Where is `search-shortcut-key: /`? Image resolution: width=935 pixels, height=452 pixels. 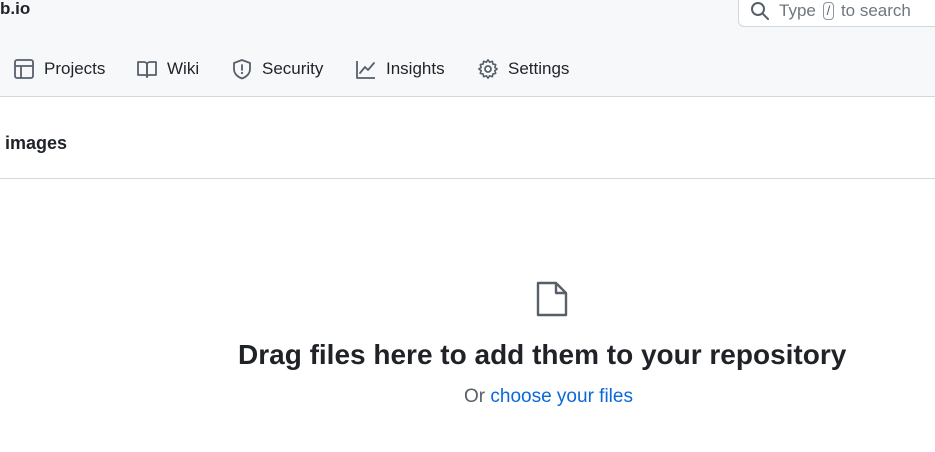 search-shortcut-key: / is located at coordinates (828, 11).